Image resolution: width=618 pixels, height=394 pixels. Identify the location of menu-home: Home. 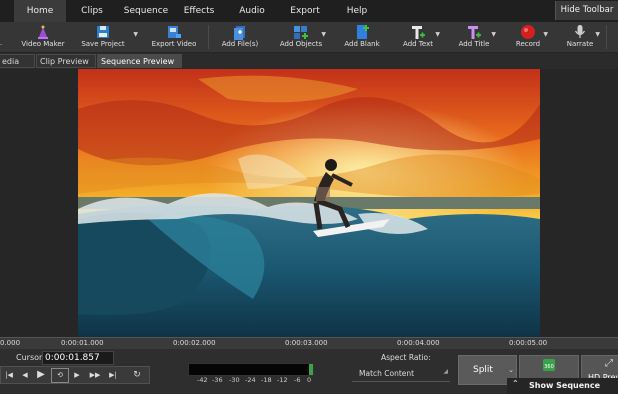
(40, 11).